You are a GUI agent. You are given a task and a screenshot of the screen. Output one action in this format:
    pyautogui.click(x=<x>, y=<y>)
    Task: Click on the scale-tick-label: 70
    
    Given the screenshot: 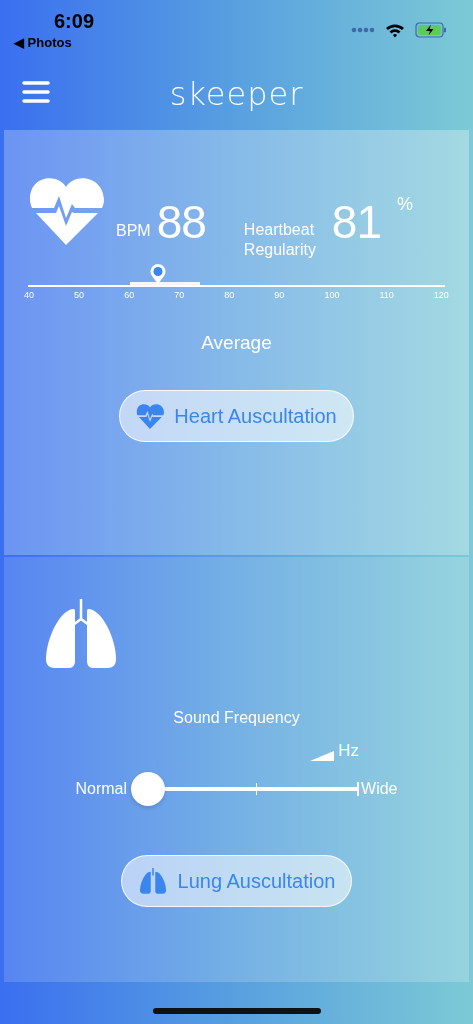 What is the action you would take?
    pyautogui.click(x=179, y=295)
    